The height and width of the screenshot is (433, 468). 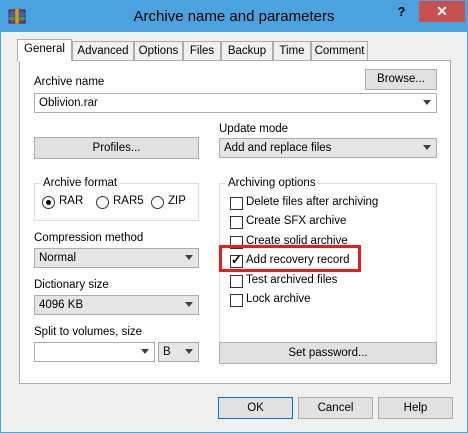 What do you see at coordinates (58, 258) in the screenshot?
I see `compression-method-value: Normal` at bounding box center [58, 258].